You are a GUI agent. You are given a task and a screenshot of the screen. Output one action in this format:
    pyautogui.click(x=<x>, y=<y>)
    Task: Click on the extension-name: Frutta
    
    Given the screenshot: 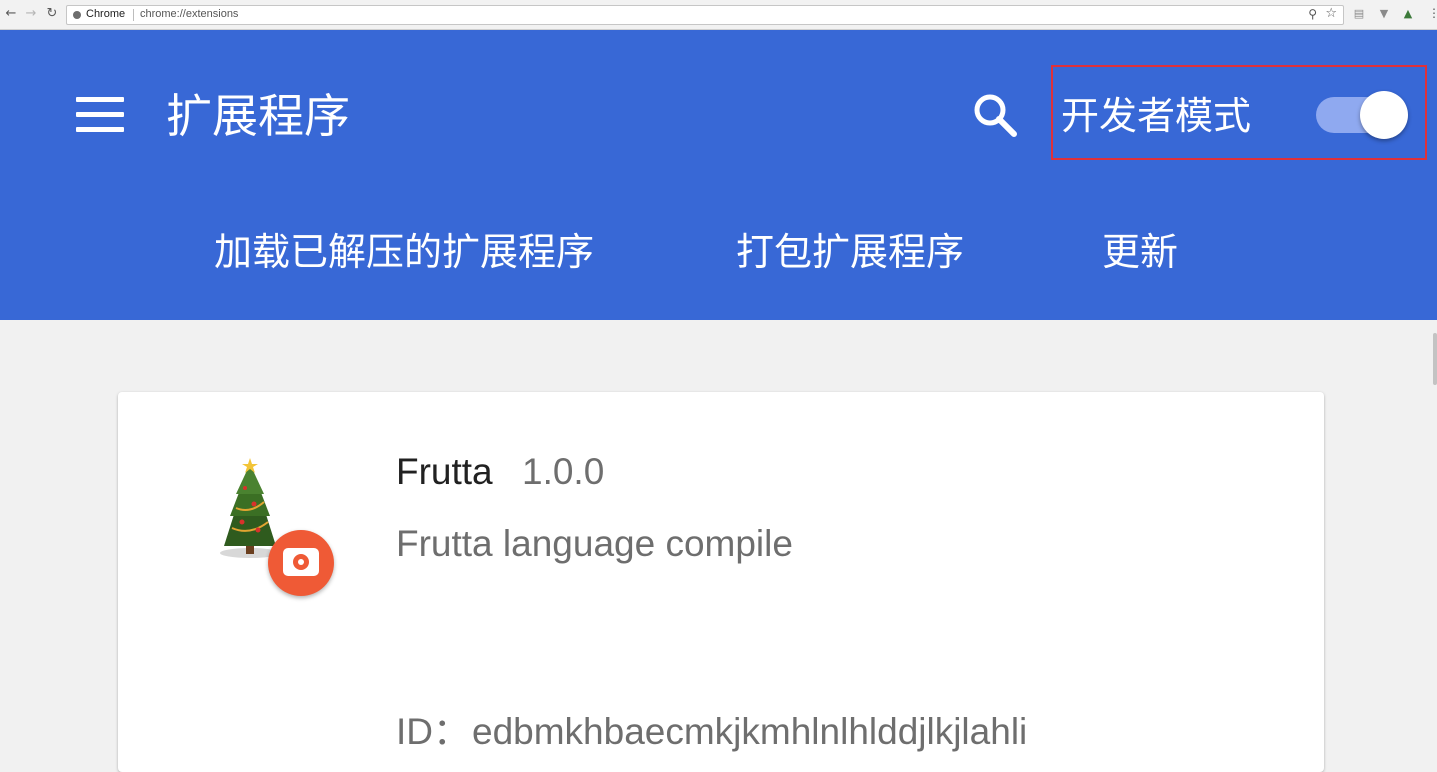 What is the action you would take?
    pyautogui.click(x=444, y=471)
    